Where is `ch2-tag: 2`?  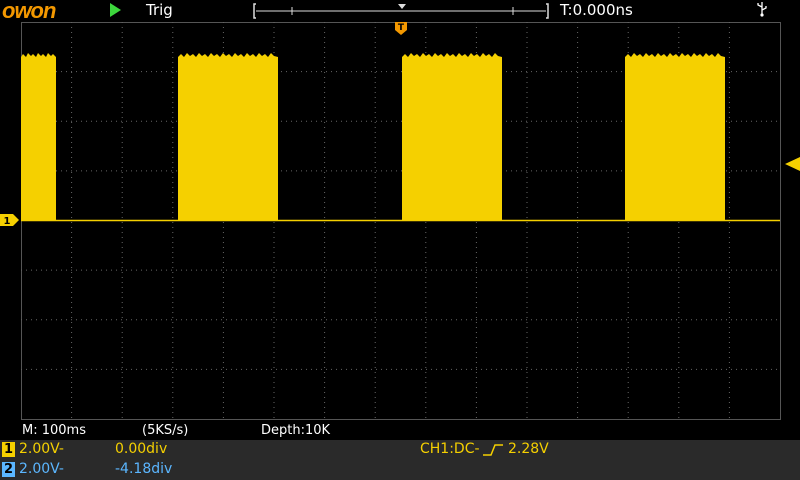
ch2-tag: 2 is located at coordinates (8, 469).